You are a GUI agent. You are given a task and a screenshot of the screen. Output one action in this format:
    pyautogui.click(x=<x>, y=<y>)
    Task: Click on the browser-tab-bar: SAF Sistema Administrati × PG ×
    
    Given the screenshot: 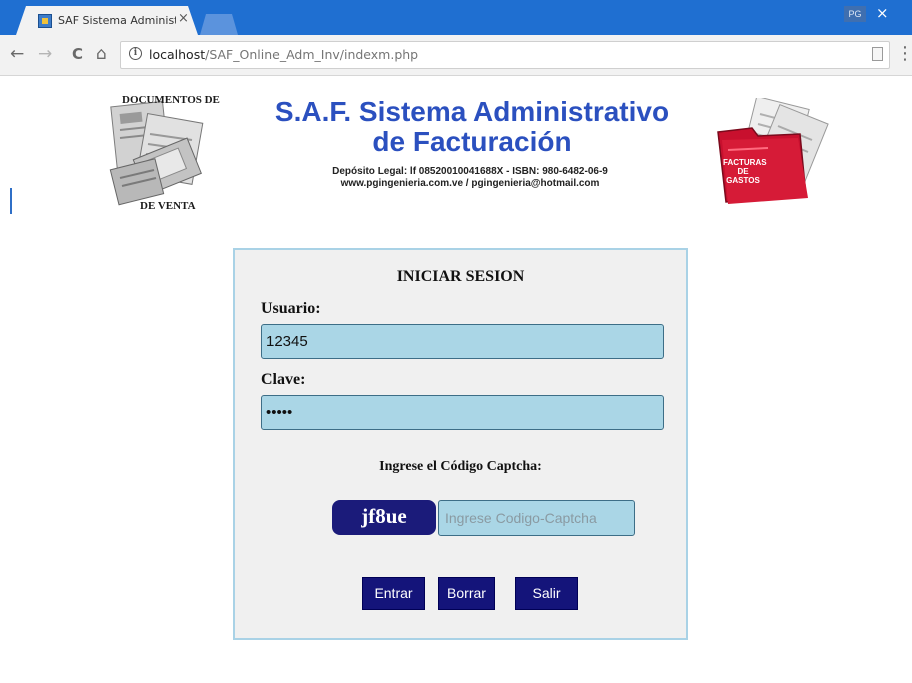 What is the action you would take?
    pyautogui.click(x=456, y=17)
    